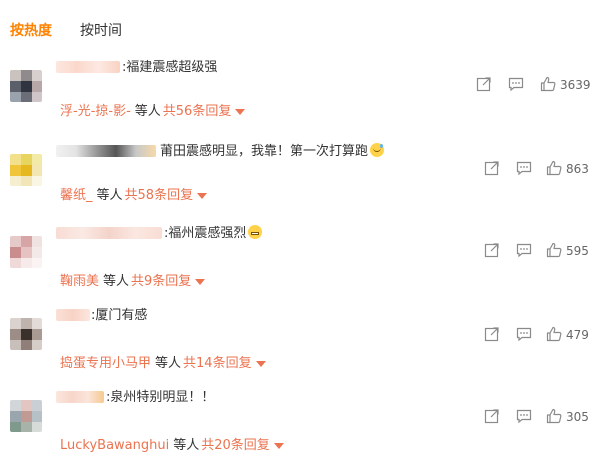 The height and width of the screenshot is (468, 600). Describe the element at coordinates (197, 111) in the screenshot. I see `reply-count-link: 共56条回复` at that location.